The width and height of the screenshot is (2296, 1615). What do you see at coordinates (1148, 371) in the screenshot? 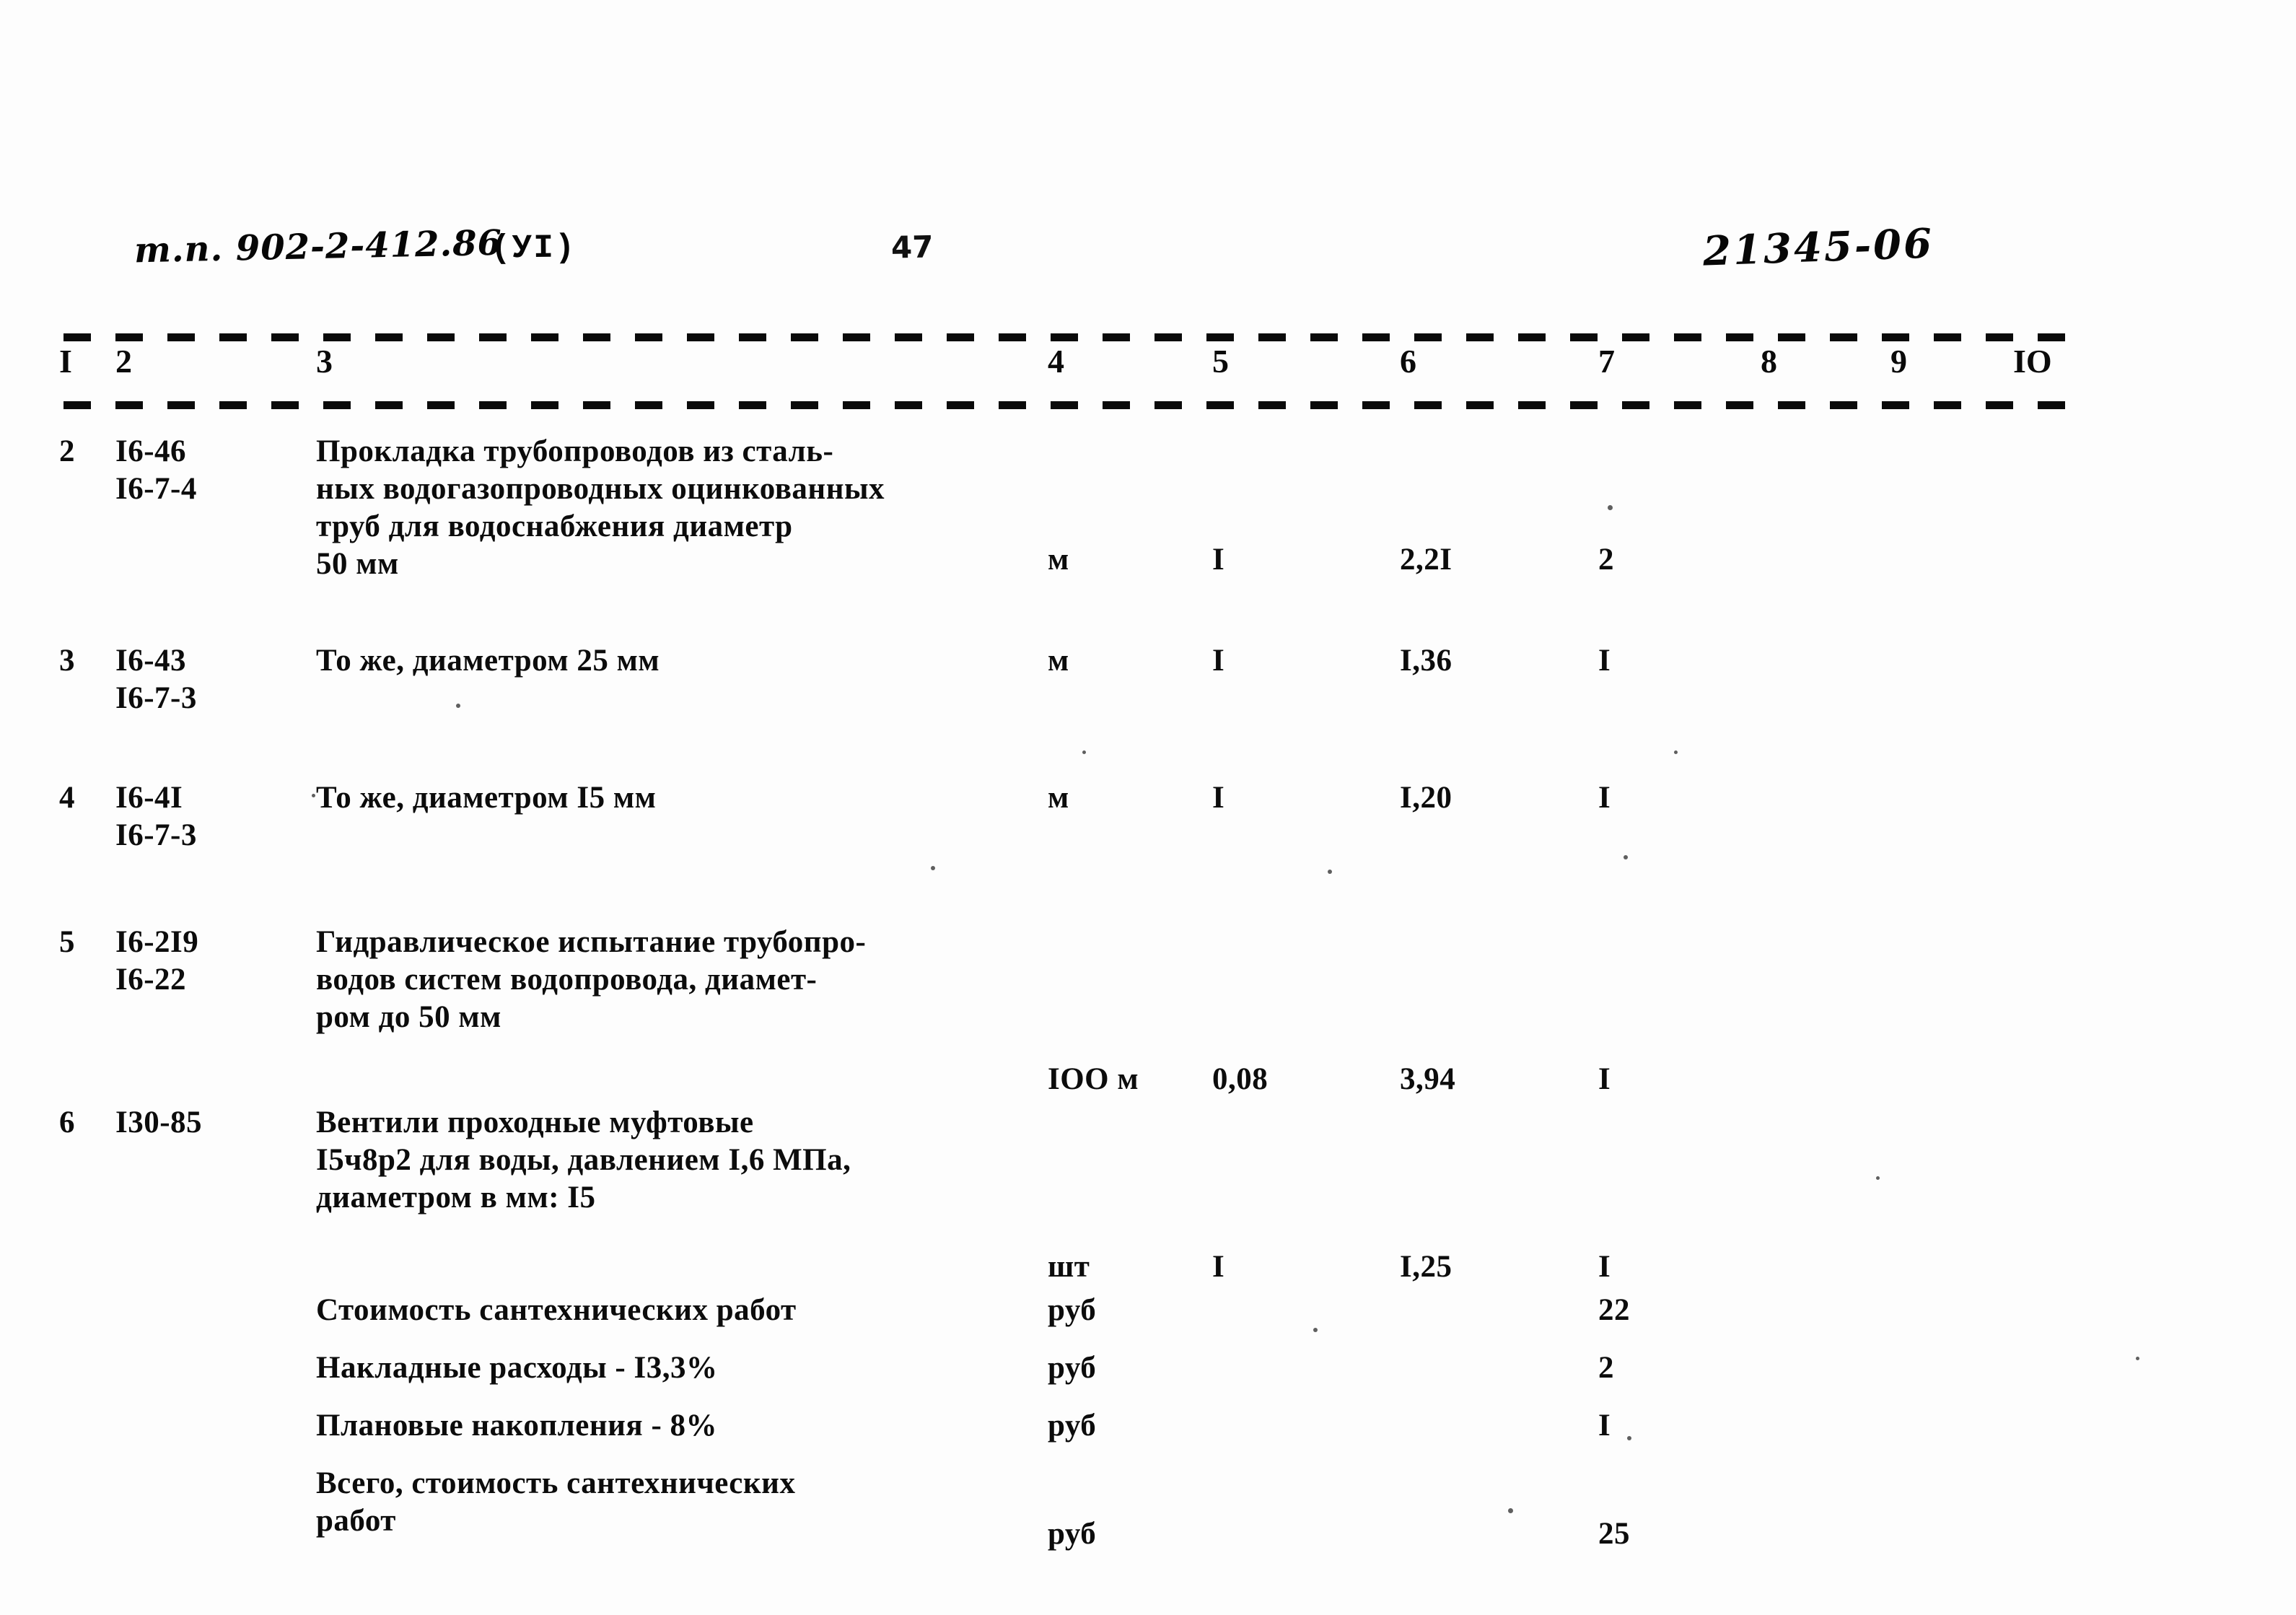
I see `column-number-row: I 2 3 4 5 6 7 8 9 IO` at bounding box center [1148, 371].